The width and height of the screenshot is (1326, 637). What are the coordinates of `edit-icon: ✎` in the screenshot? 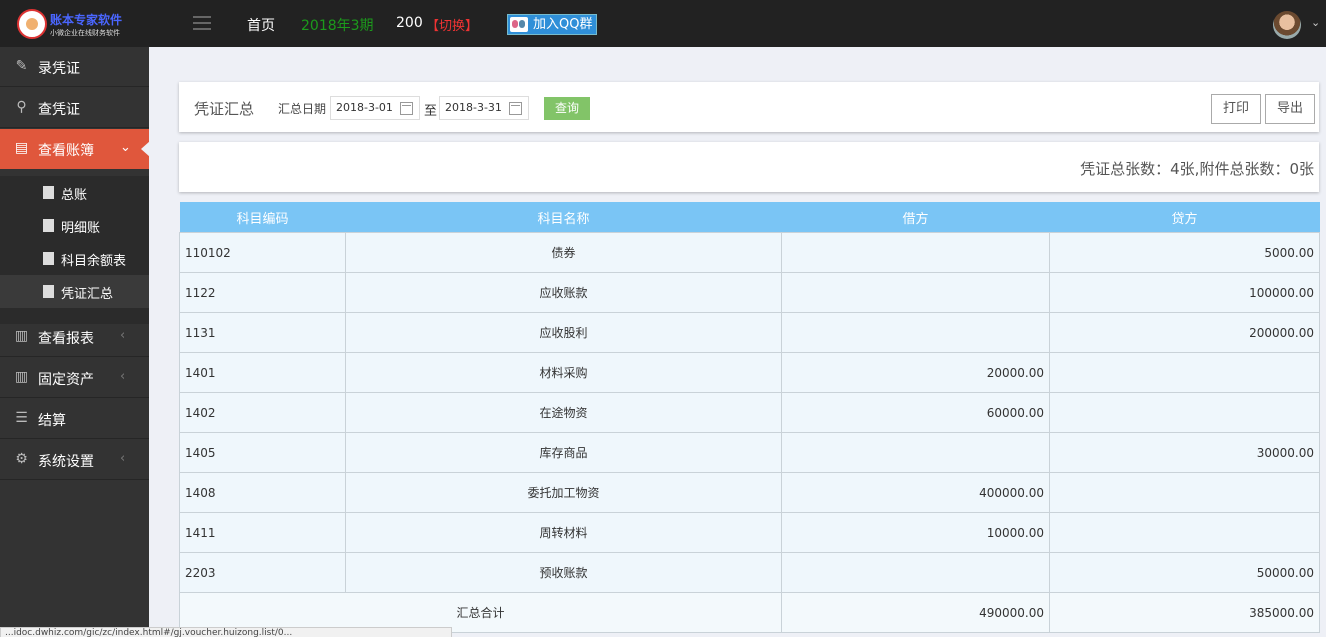 It's located at (21, 66).